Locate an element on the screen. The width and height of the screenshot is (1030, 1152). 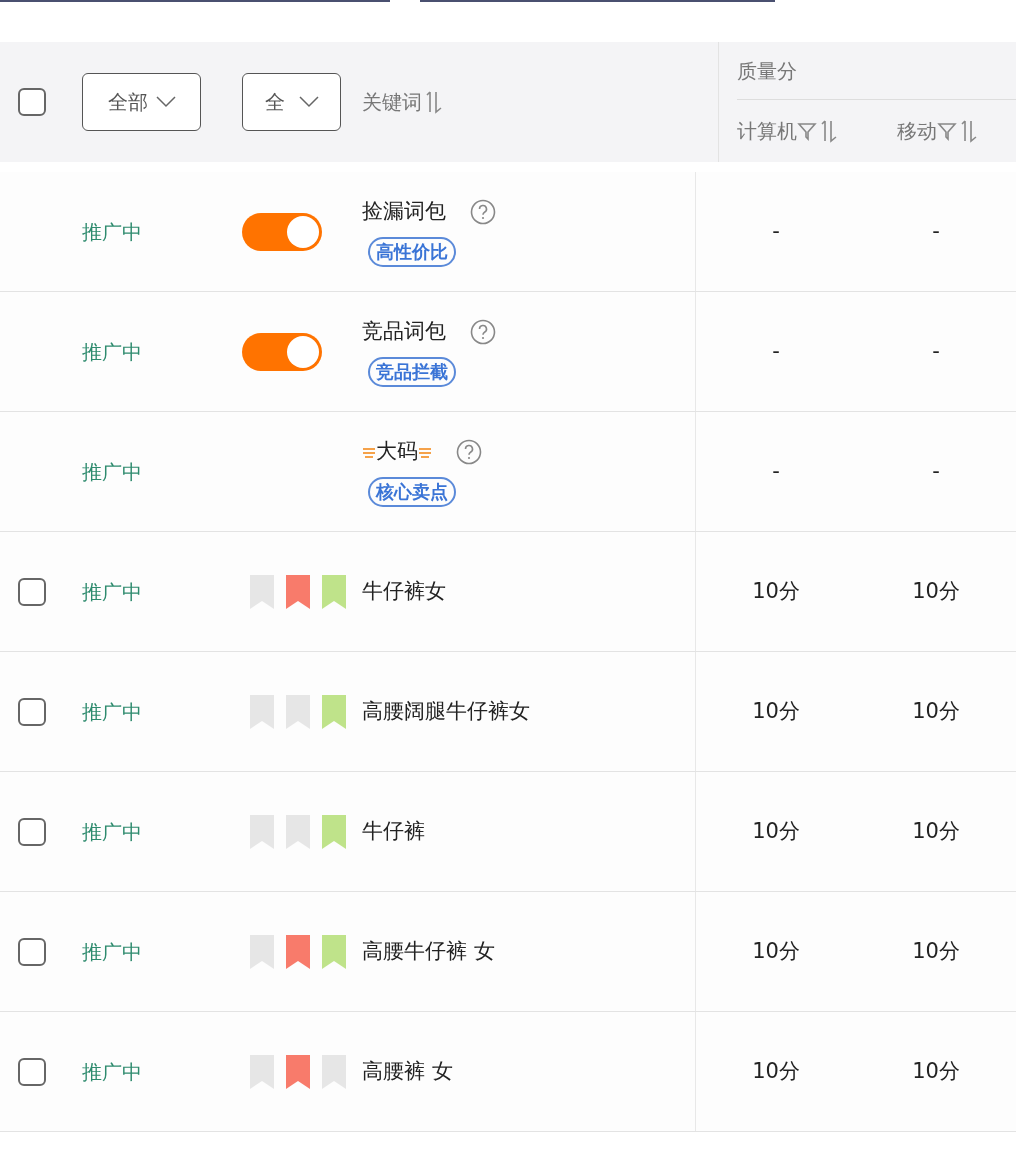
keyword-package-name: 竞品词包 is located at coordinates (404, 331).